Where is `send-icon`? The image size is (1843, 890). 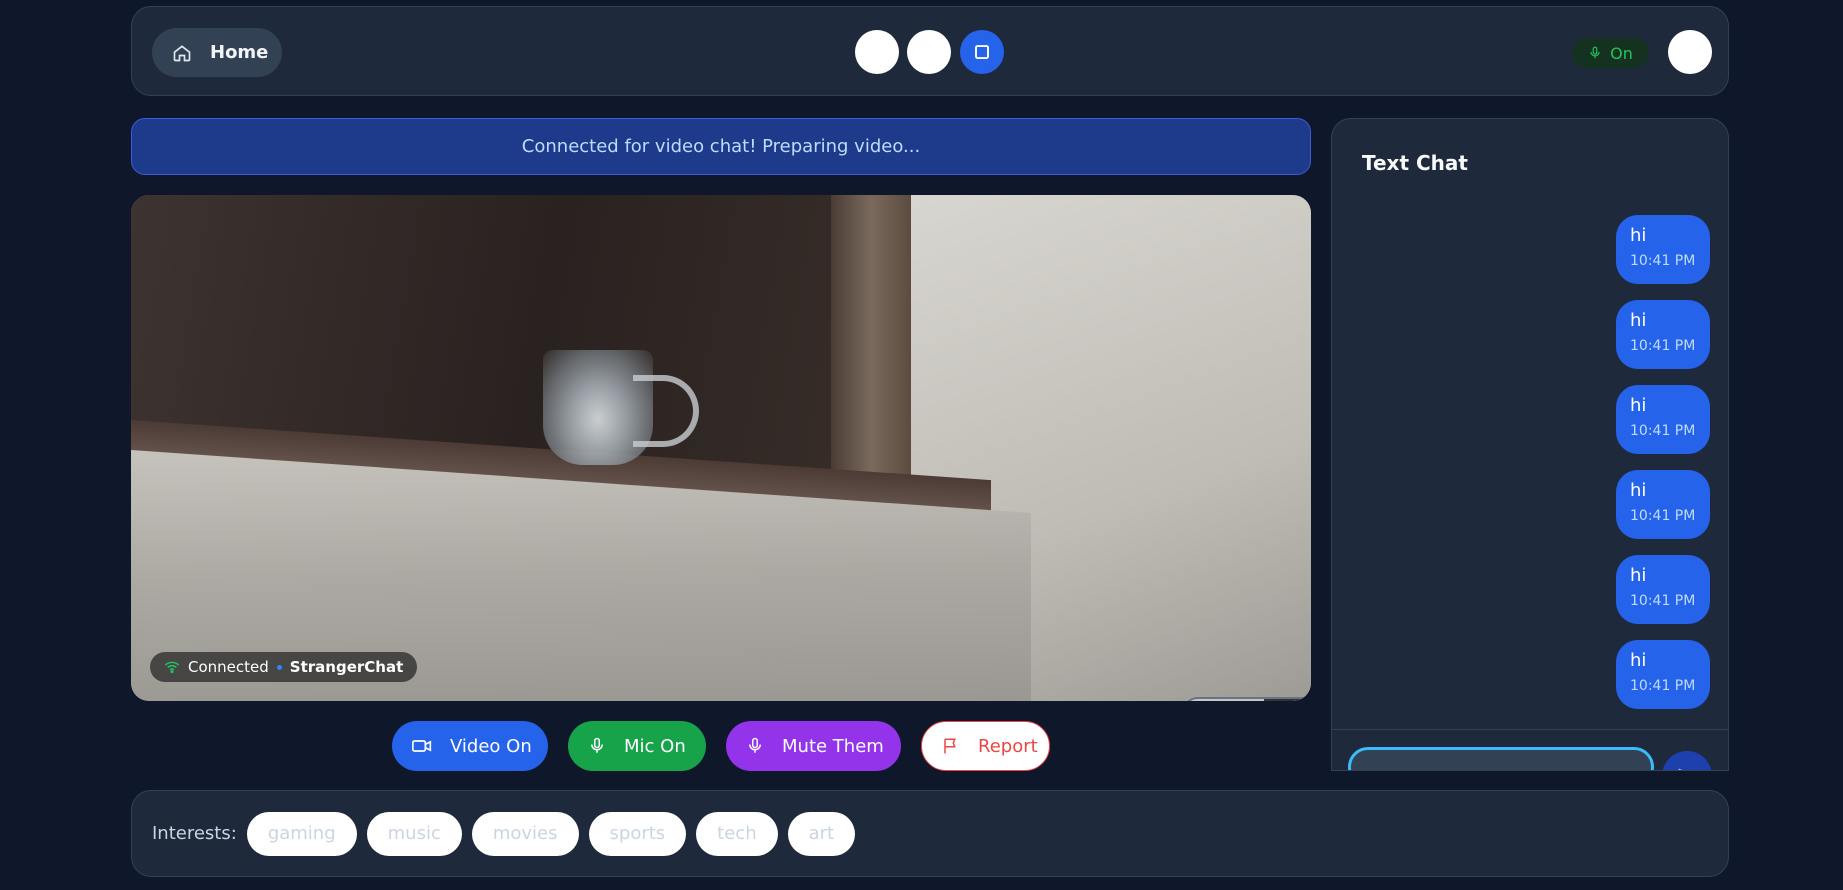
send-icon is located at coordinates (1680, 769).